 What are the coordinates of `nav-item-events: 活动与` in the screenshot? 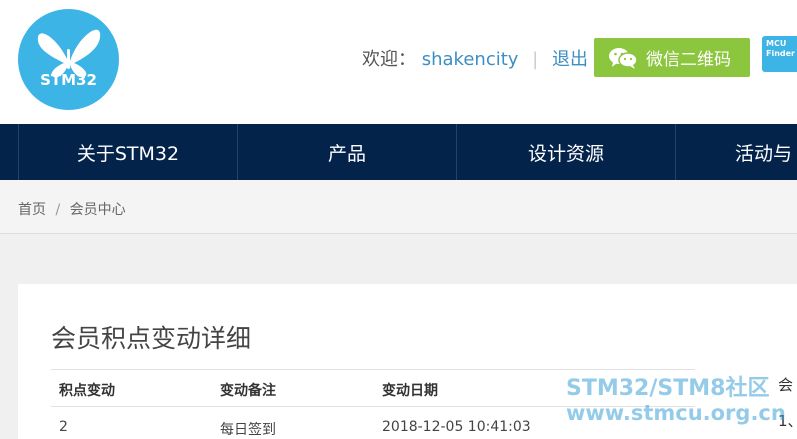 It's located at (736, 152).